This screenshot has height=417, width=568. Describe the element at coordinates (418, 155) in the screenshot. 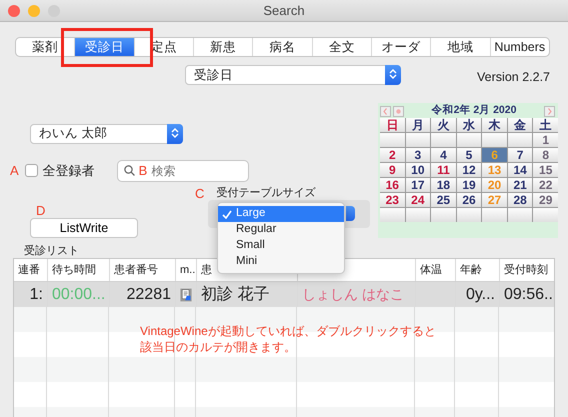

I see `calendar-day: 3` at that location.